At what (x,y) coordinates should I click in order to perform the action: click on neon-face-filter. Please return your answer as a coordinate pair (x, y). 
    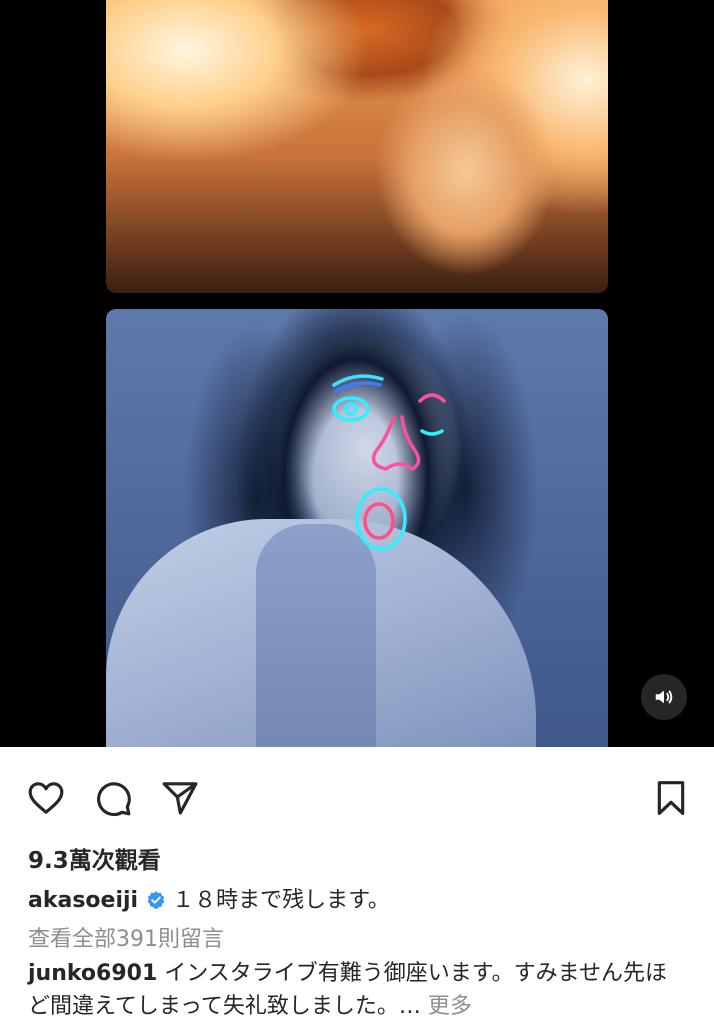
    Looking at the image, I should click on (389, 462).